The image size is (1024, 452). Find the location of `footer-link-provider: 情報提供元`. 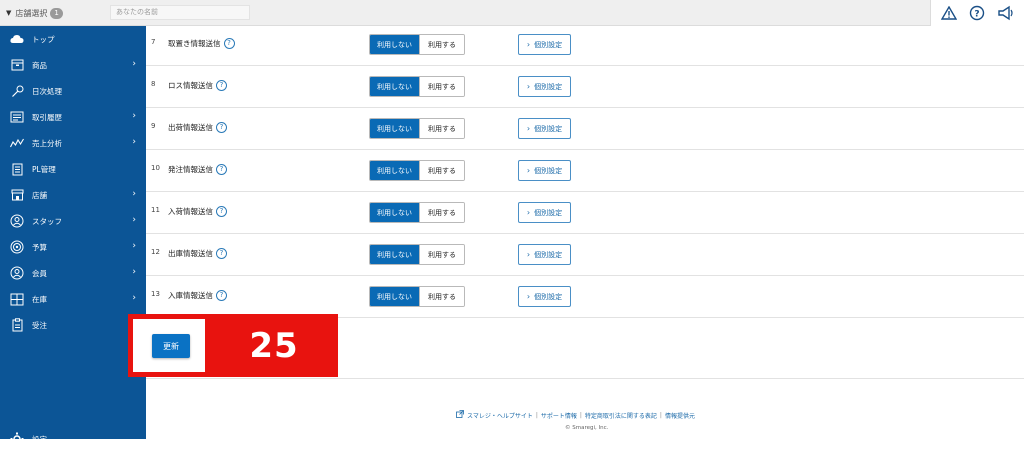

footer-link-provider: 情報提供元 is located at coordinates (680, 415).